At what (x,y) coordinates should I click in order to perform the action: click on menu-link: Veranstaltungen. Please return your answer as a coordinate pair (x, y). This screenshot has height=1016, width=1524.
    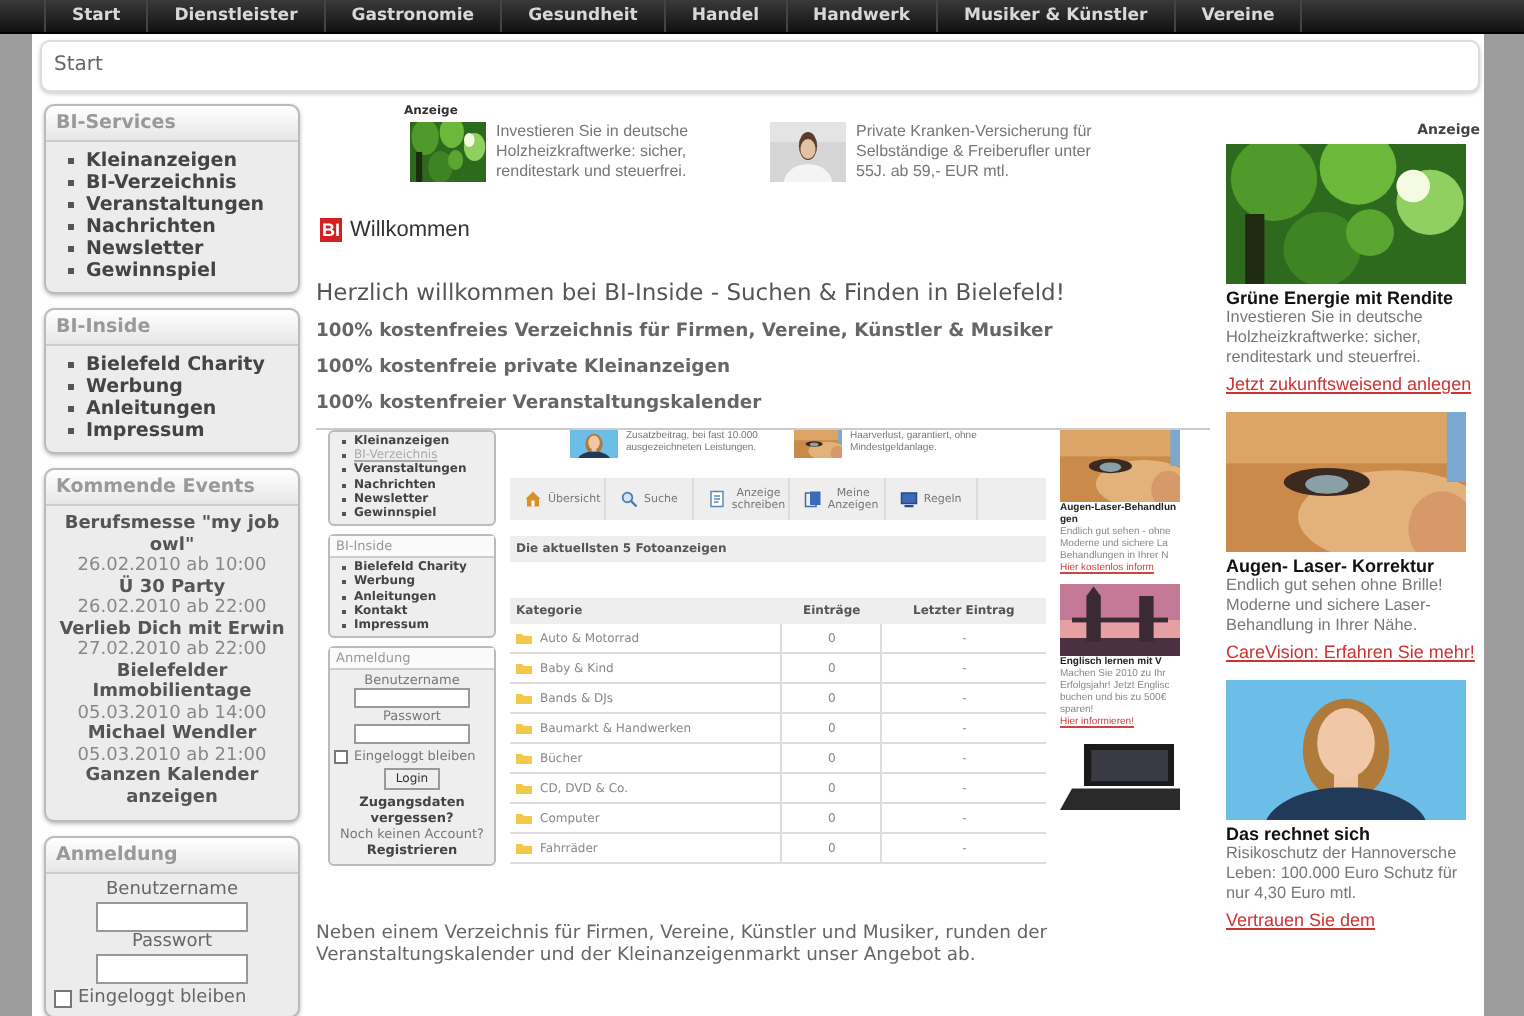
    Looking at the image, I should click on (165, 205).